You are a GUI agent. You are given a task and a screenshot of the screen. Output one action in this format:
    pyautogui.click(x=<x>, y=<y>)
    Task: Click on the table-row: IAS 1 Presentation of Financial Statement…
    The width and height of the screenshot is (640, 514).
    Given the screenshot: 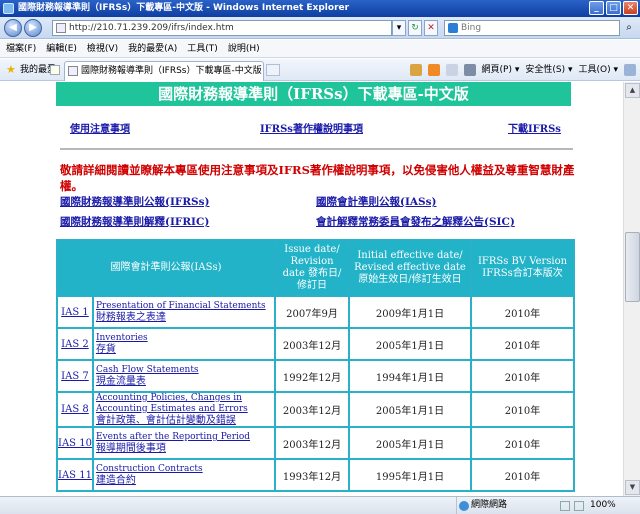 What is the action you would take?
    pyautogui.click(x=315, y=312)
    